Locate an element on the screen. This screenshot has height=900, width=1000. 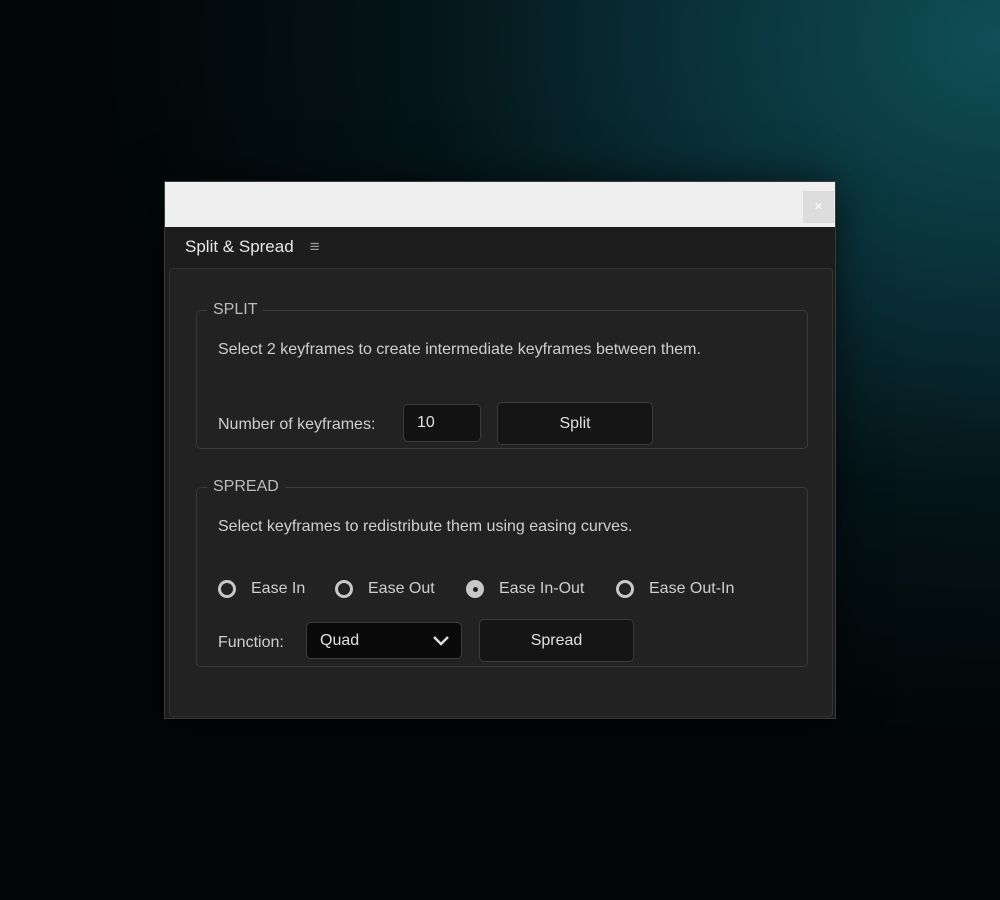
radio-label: Ease In-Out is located at coordinates (542, 588).